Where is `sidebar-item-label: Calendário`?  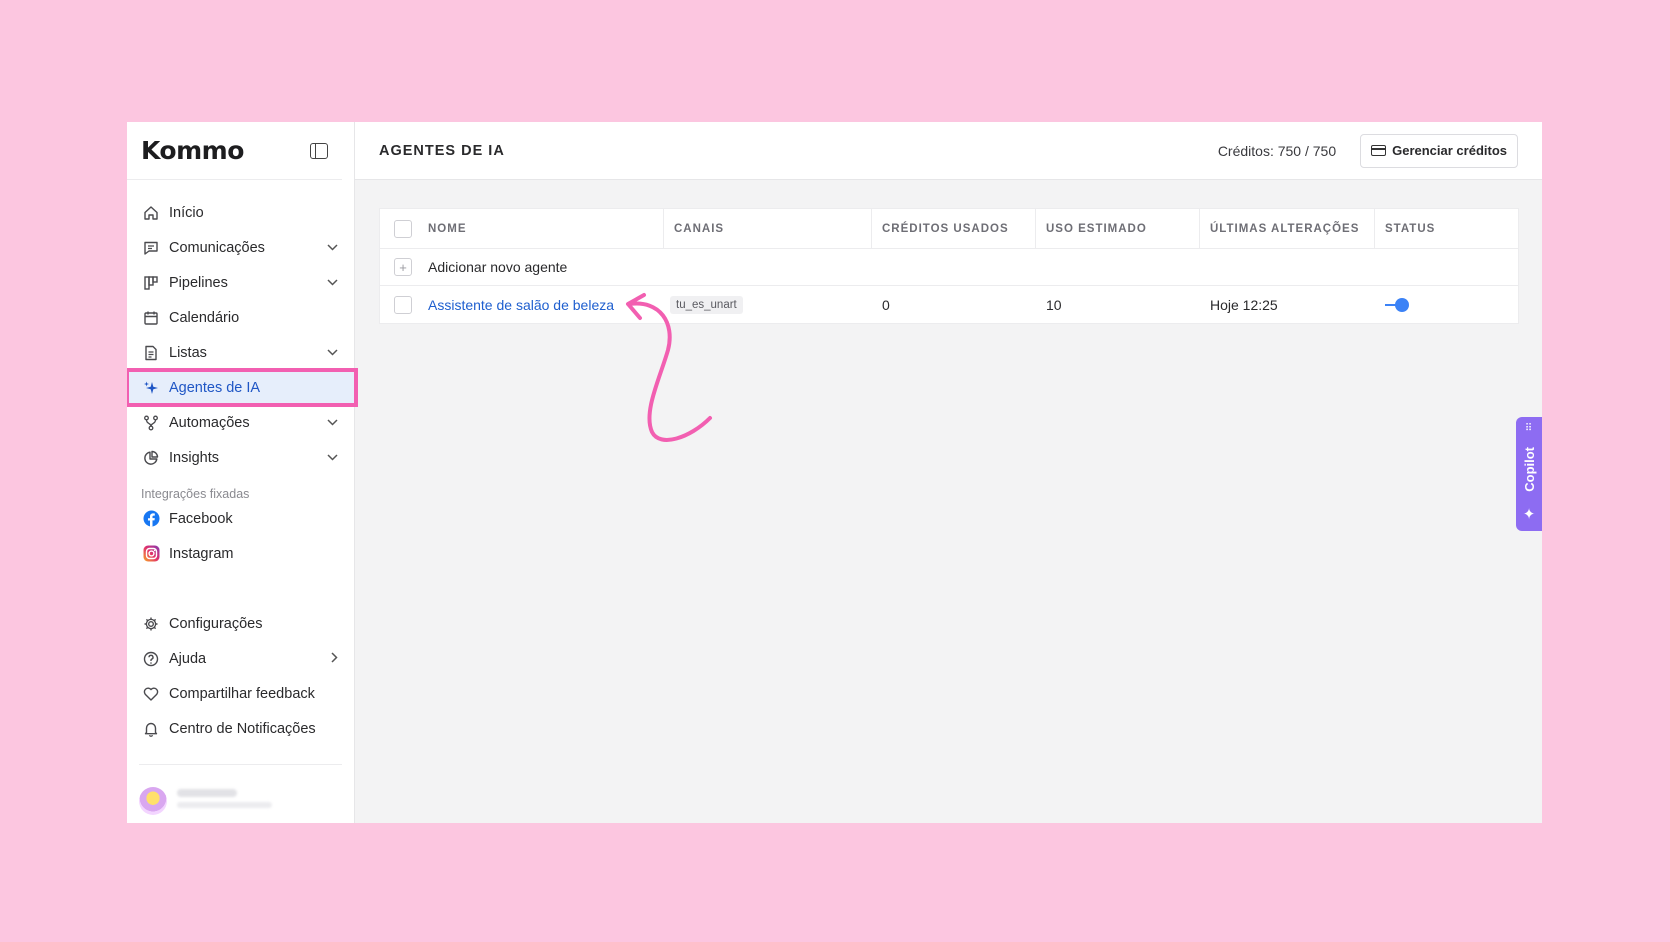
sidebar-item-label: Calendário is located at coordinates (204, 317).